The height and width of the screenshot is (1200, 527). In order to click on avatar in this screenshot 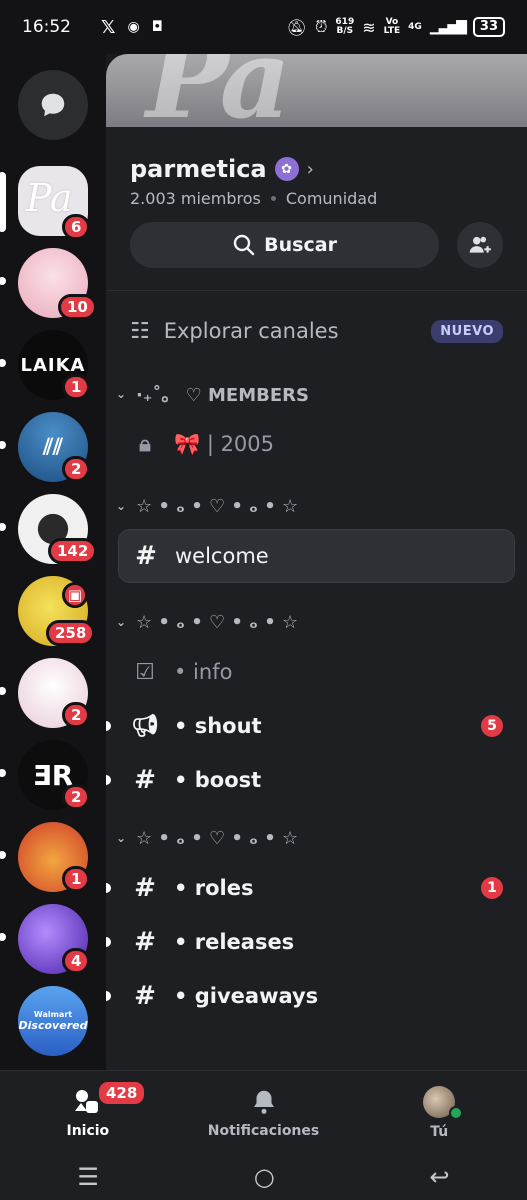, I will do `click(443, 1102)`.